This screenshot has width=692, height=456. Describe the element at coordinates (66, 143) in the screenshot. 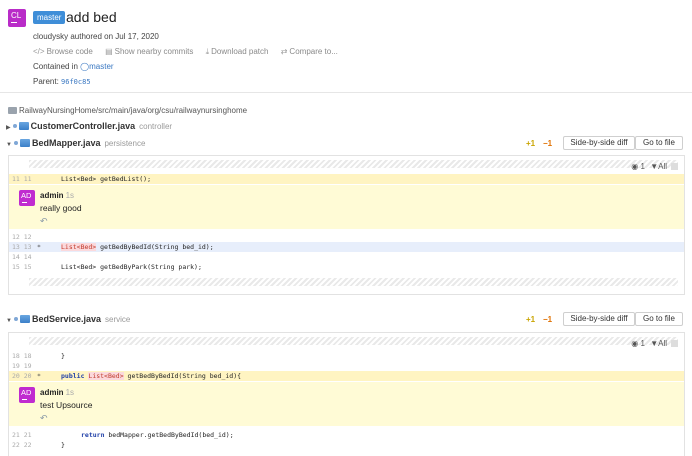

I see `file-name: BedMapper.java` at that location.